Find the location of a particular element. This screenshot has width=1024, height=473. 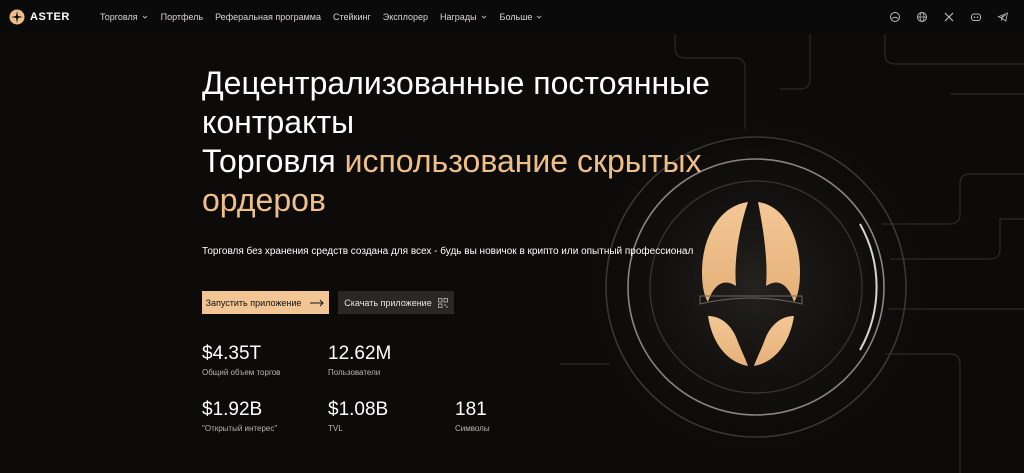

stat-symbols: 181 Символы is located at coordinates (472, 416).